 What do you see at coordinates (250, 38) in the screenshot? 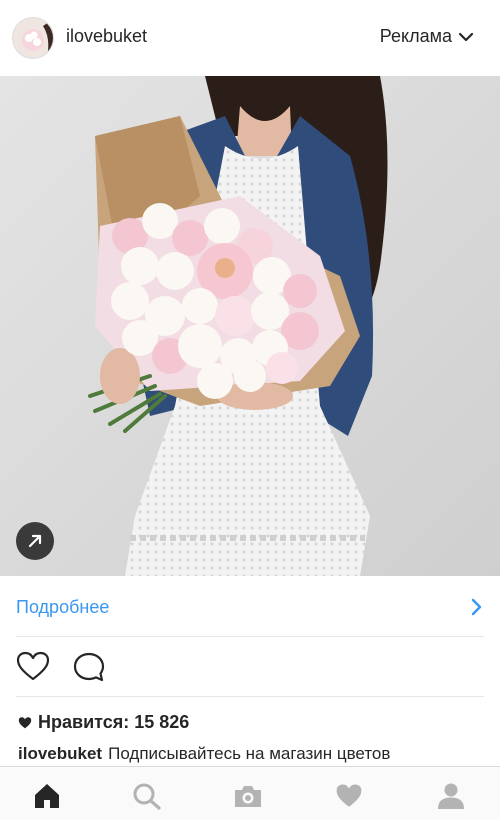
I see `post-header: ilovebuket Реклама` at bounding box center [250, 38].